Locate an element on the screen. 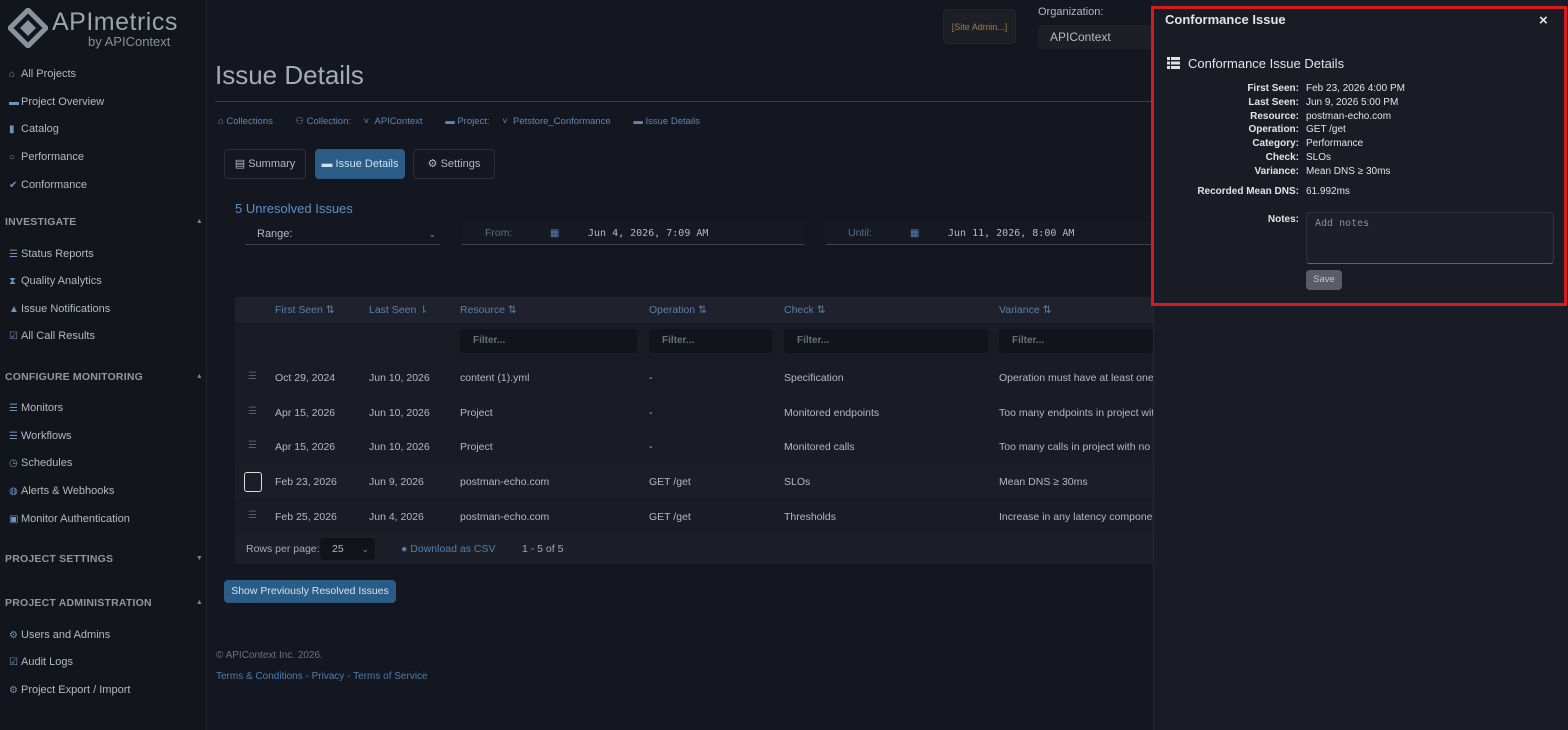  panel-title: Conformance Issue is located at coordinates (1225, 19).